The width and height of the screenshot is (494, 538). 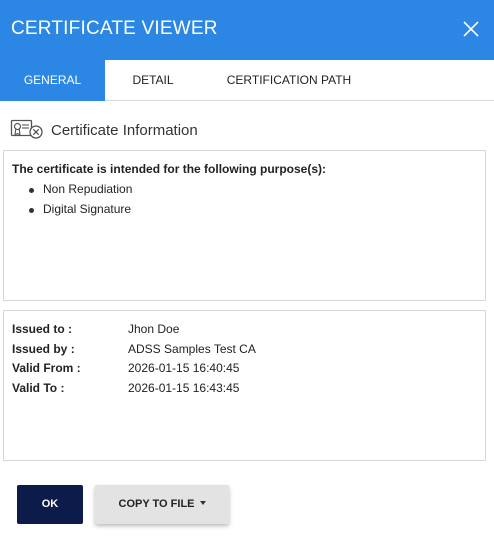 What do you see at coordinates (184, 368) in the screenshot?
I see `detail-value: 2026-01-15 16:40:45` at bounding box center [184, 368].